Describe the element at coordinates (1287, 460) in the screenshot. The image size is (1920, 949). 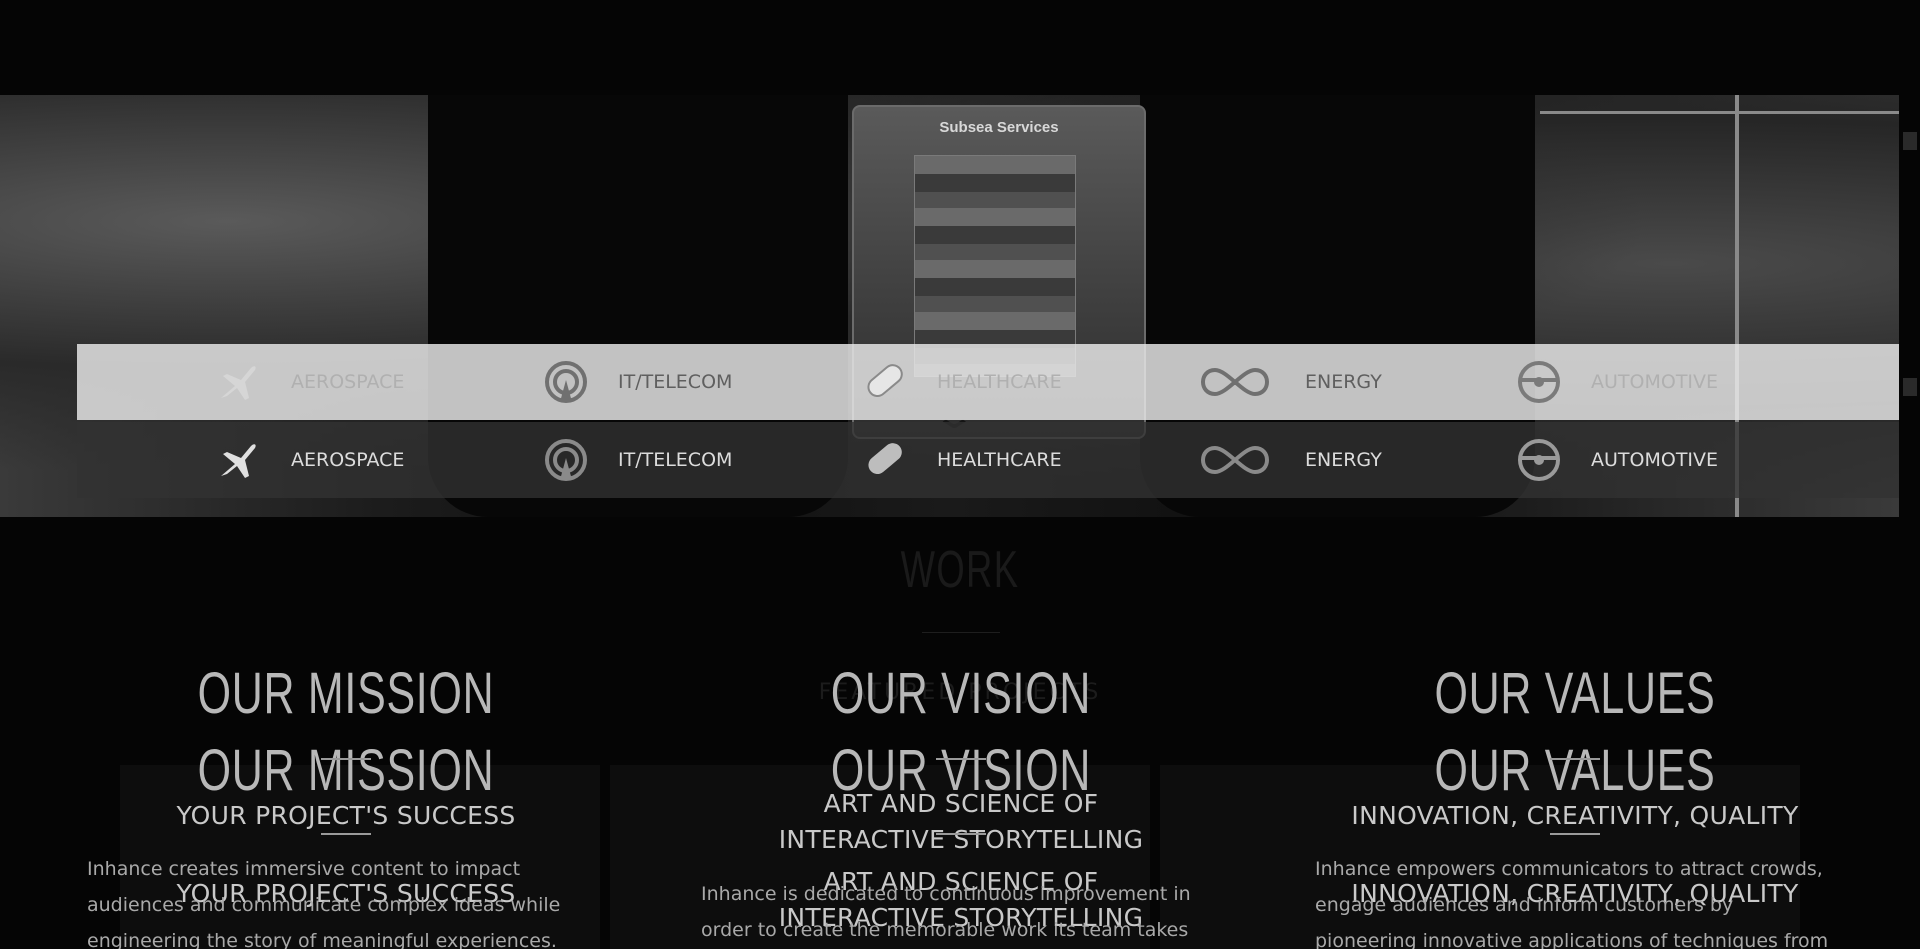
I see `industry-item-energy: ENERGY` at that location.